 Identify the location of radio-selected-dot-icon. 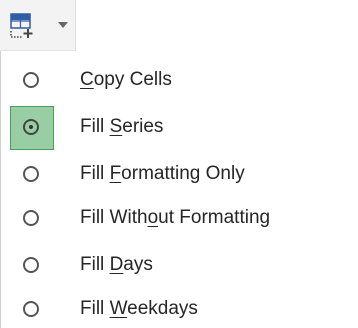
(31, 127).